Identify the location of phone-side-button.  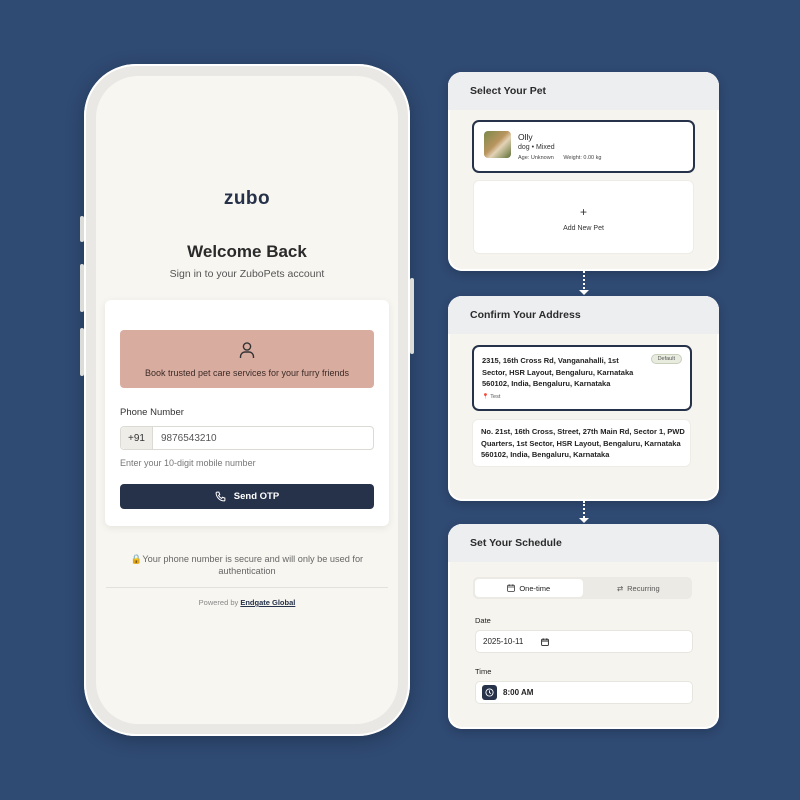
(82, 229).